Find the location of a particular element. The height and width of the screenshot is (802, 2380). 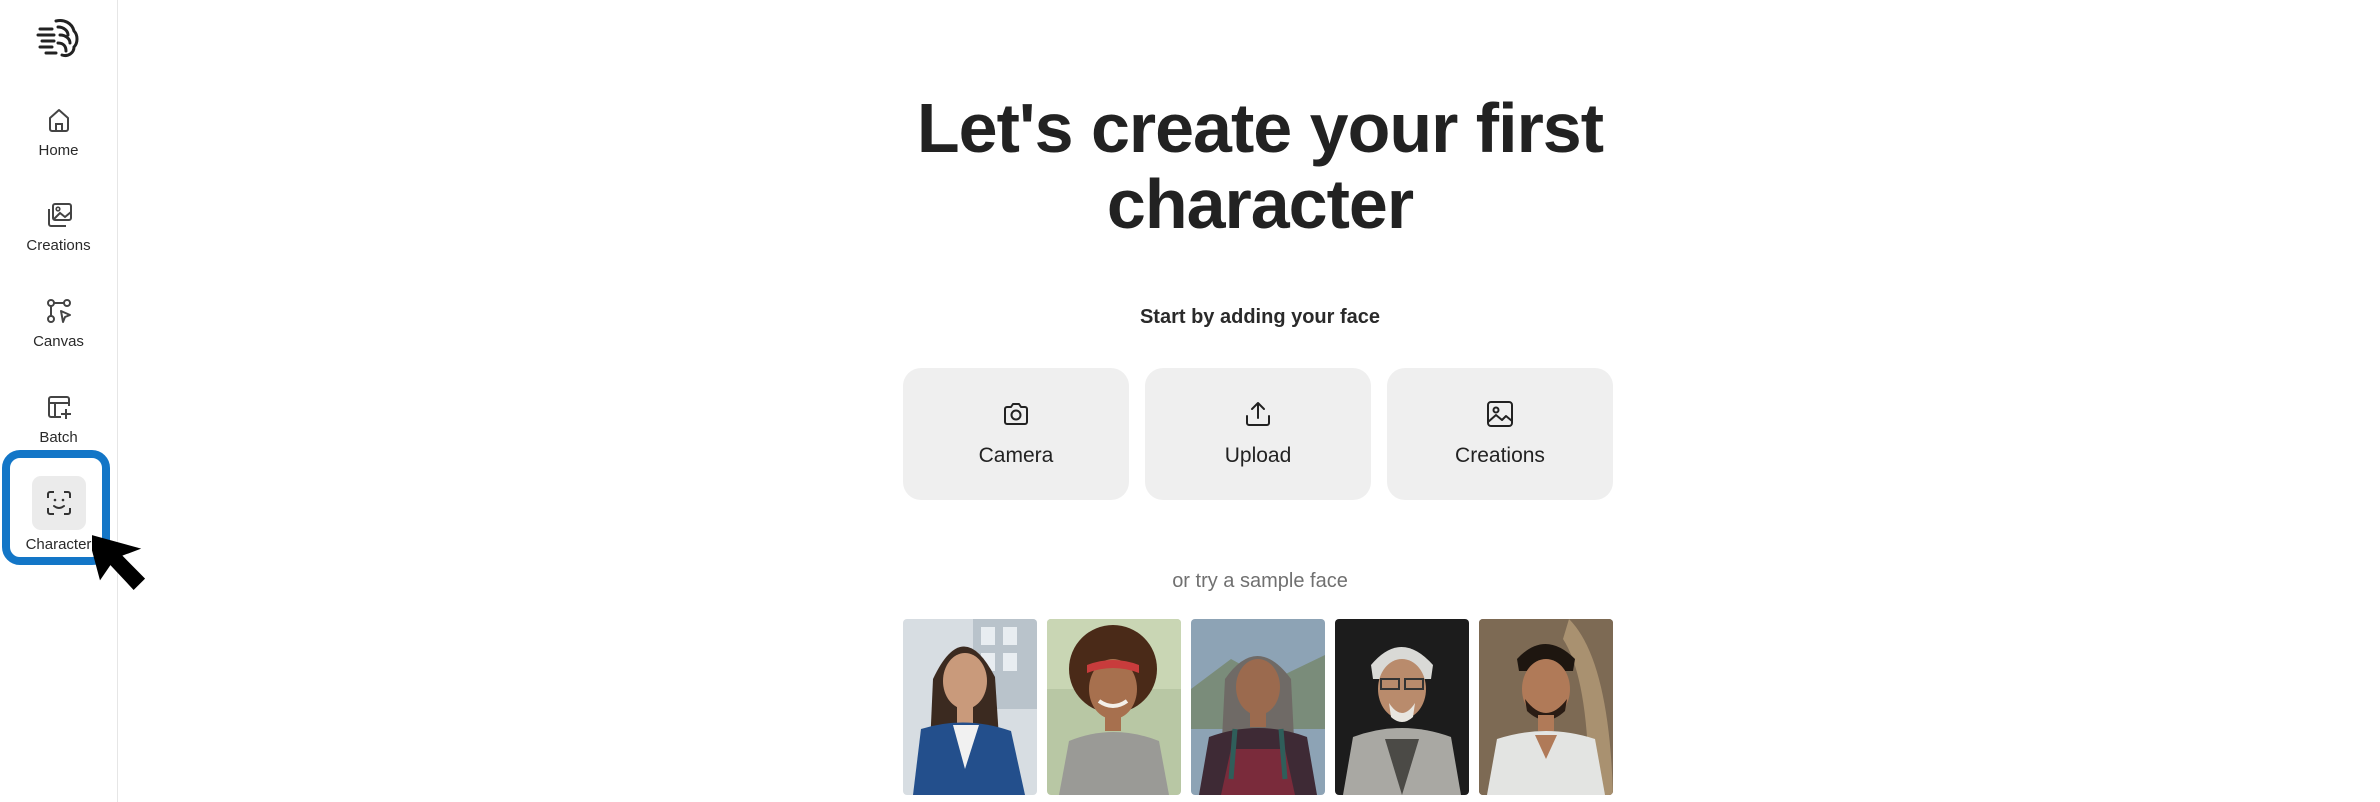

page-title: Let's create your first character is located at coordinates (1260, 166).